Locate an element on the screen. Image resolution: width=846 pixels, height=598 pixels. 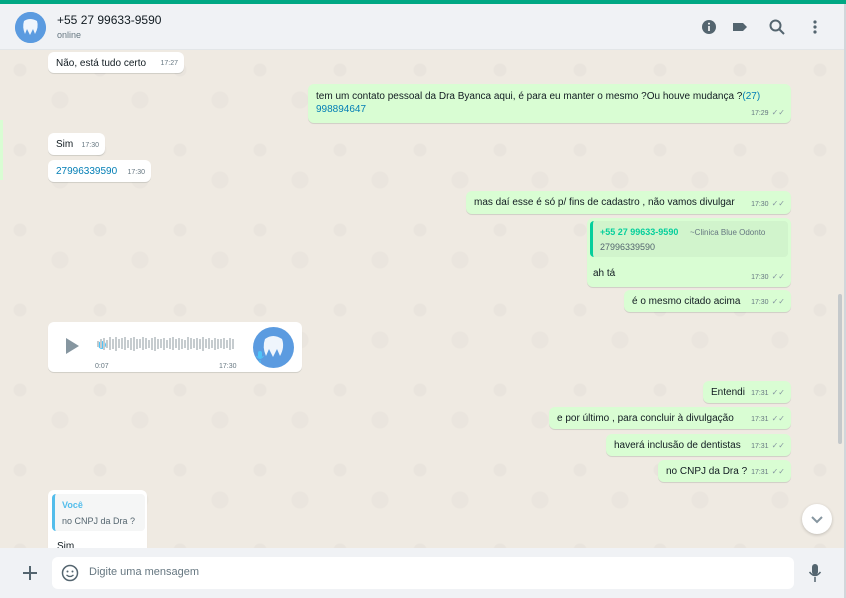
quote-text: 27996339590 is located at coordinates (628, 247).